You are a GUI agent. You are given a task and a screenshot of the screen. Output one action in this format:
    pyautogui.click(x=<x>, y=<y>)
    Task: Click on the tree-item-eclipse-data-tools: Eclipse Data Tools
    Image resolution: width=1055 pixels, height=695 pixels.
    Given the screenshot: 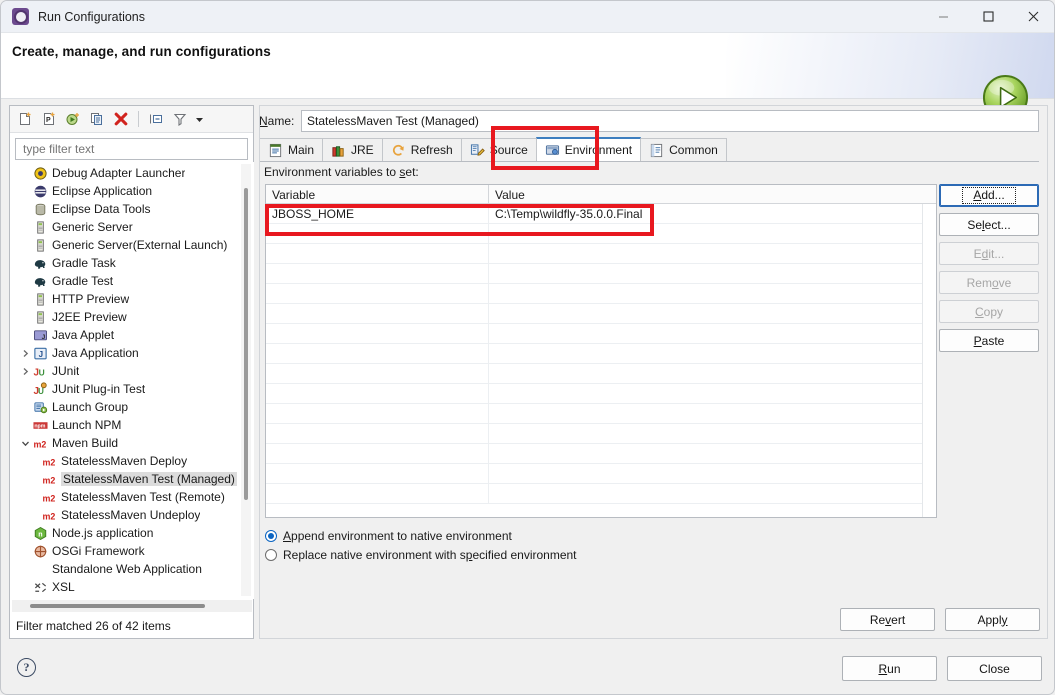 What is the action you would take?
    pyautogui.click(x=132, y=209)
    